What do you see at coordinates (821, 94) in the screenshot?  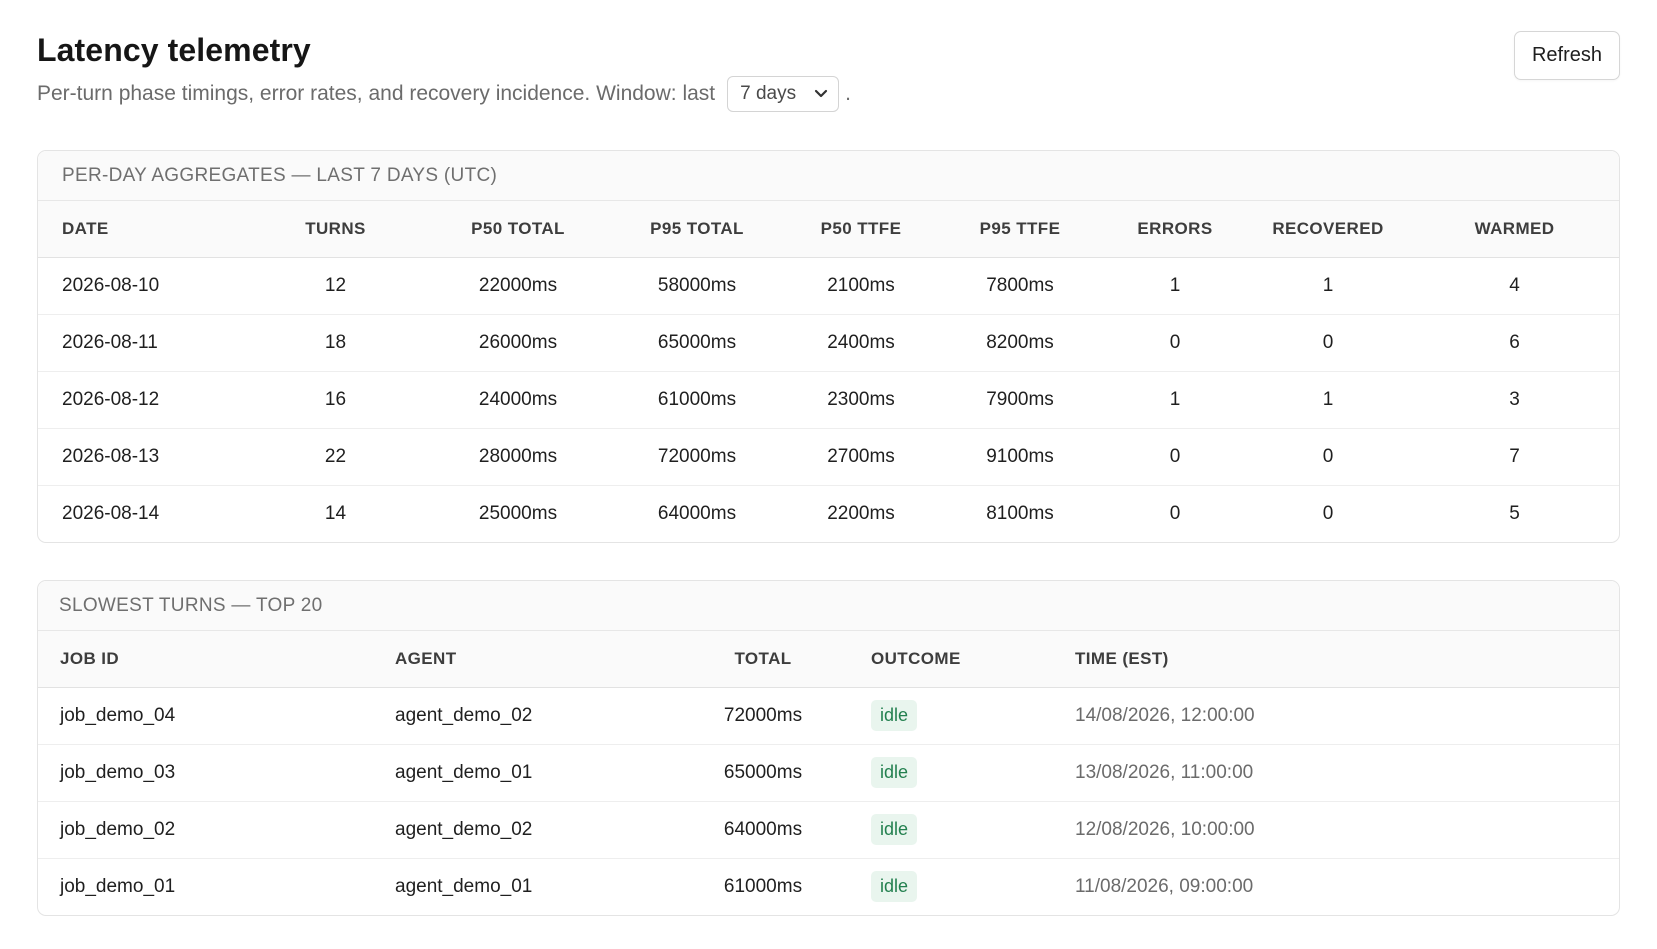 I see `chevron-down-icon` at bounding box center [821, 94].